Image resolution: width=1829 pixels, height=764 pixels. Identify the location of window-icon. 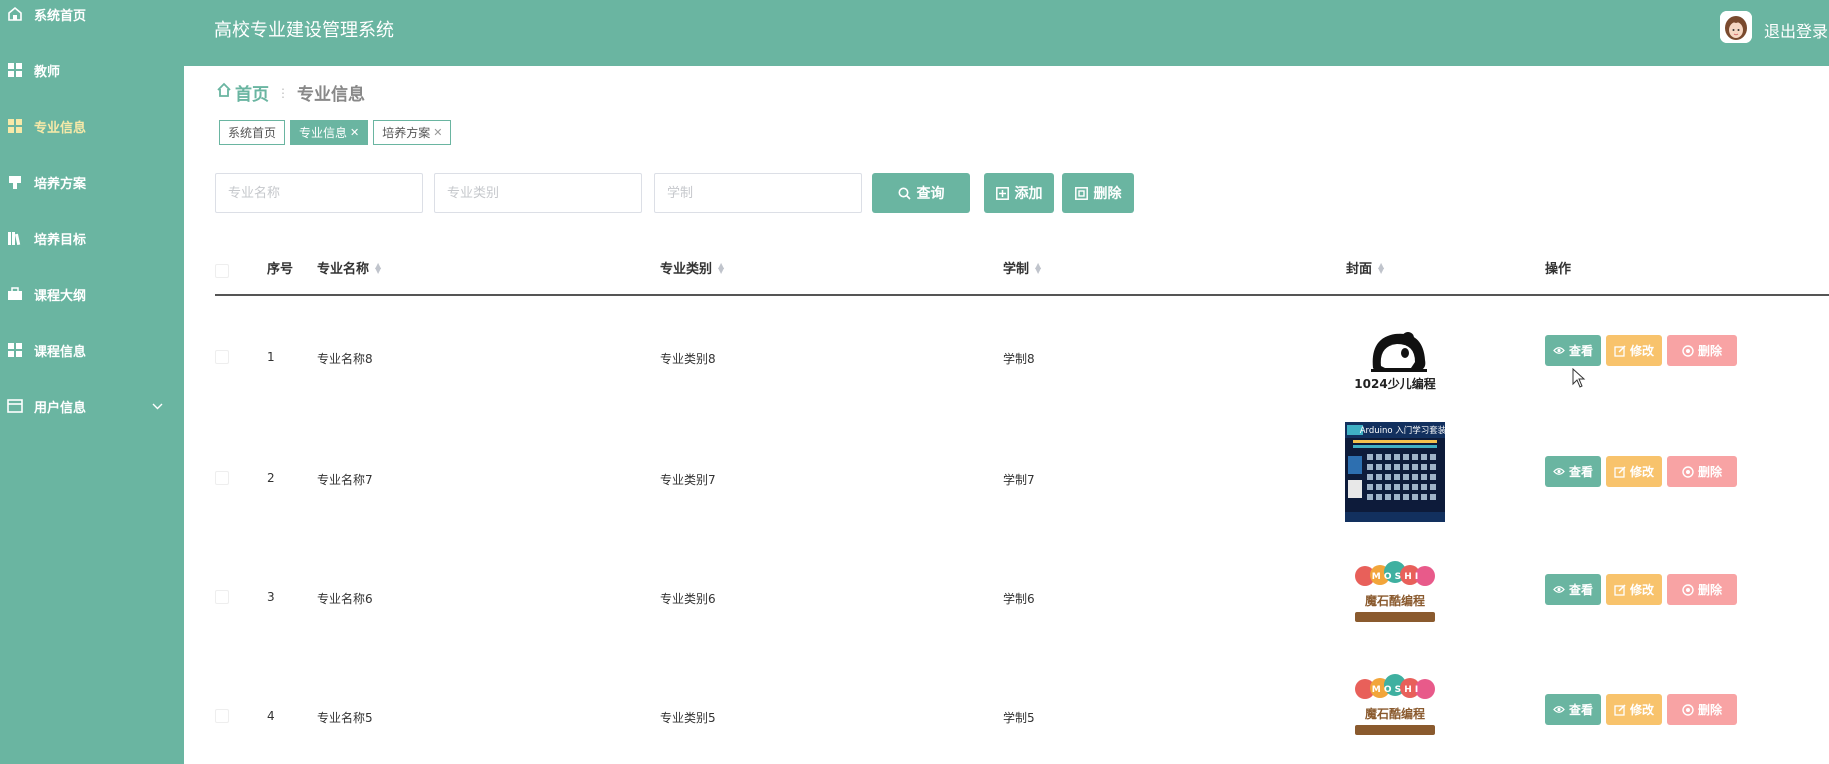
(15, 406).